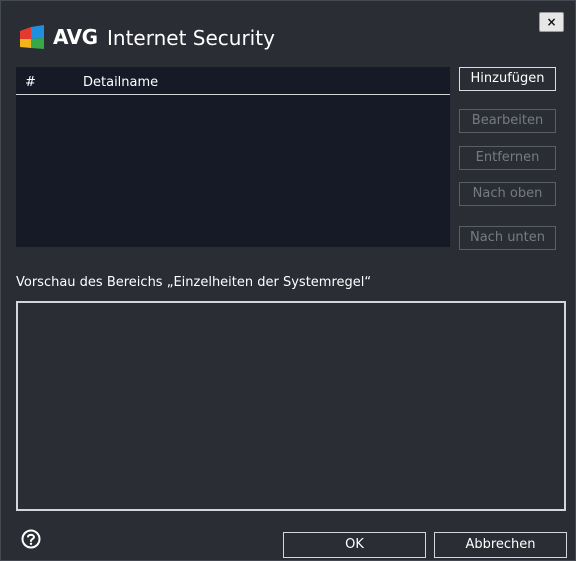  Describe the element at coordinates (31, 539) in the screenshot. I see `question-circle-icon` at that location.